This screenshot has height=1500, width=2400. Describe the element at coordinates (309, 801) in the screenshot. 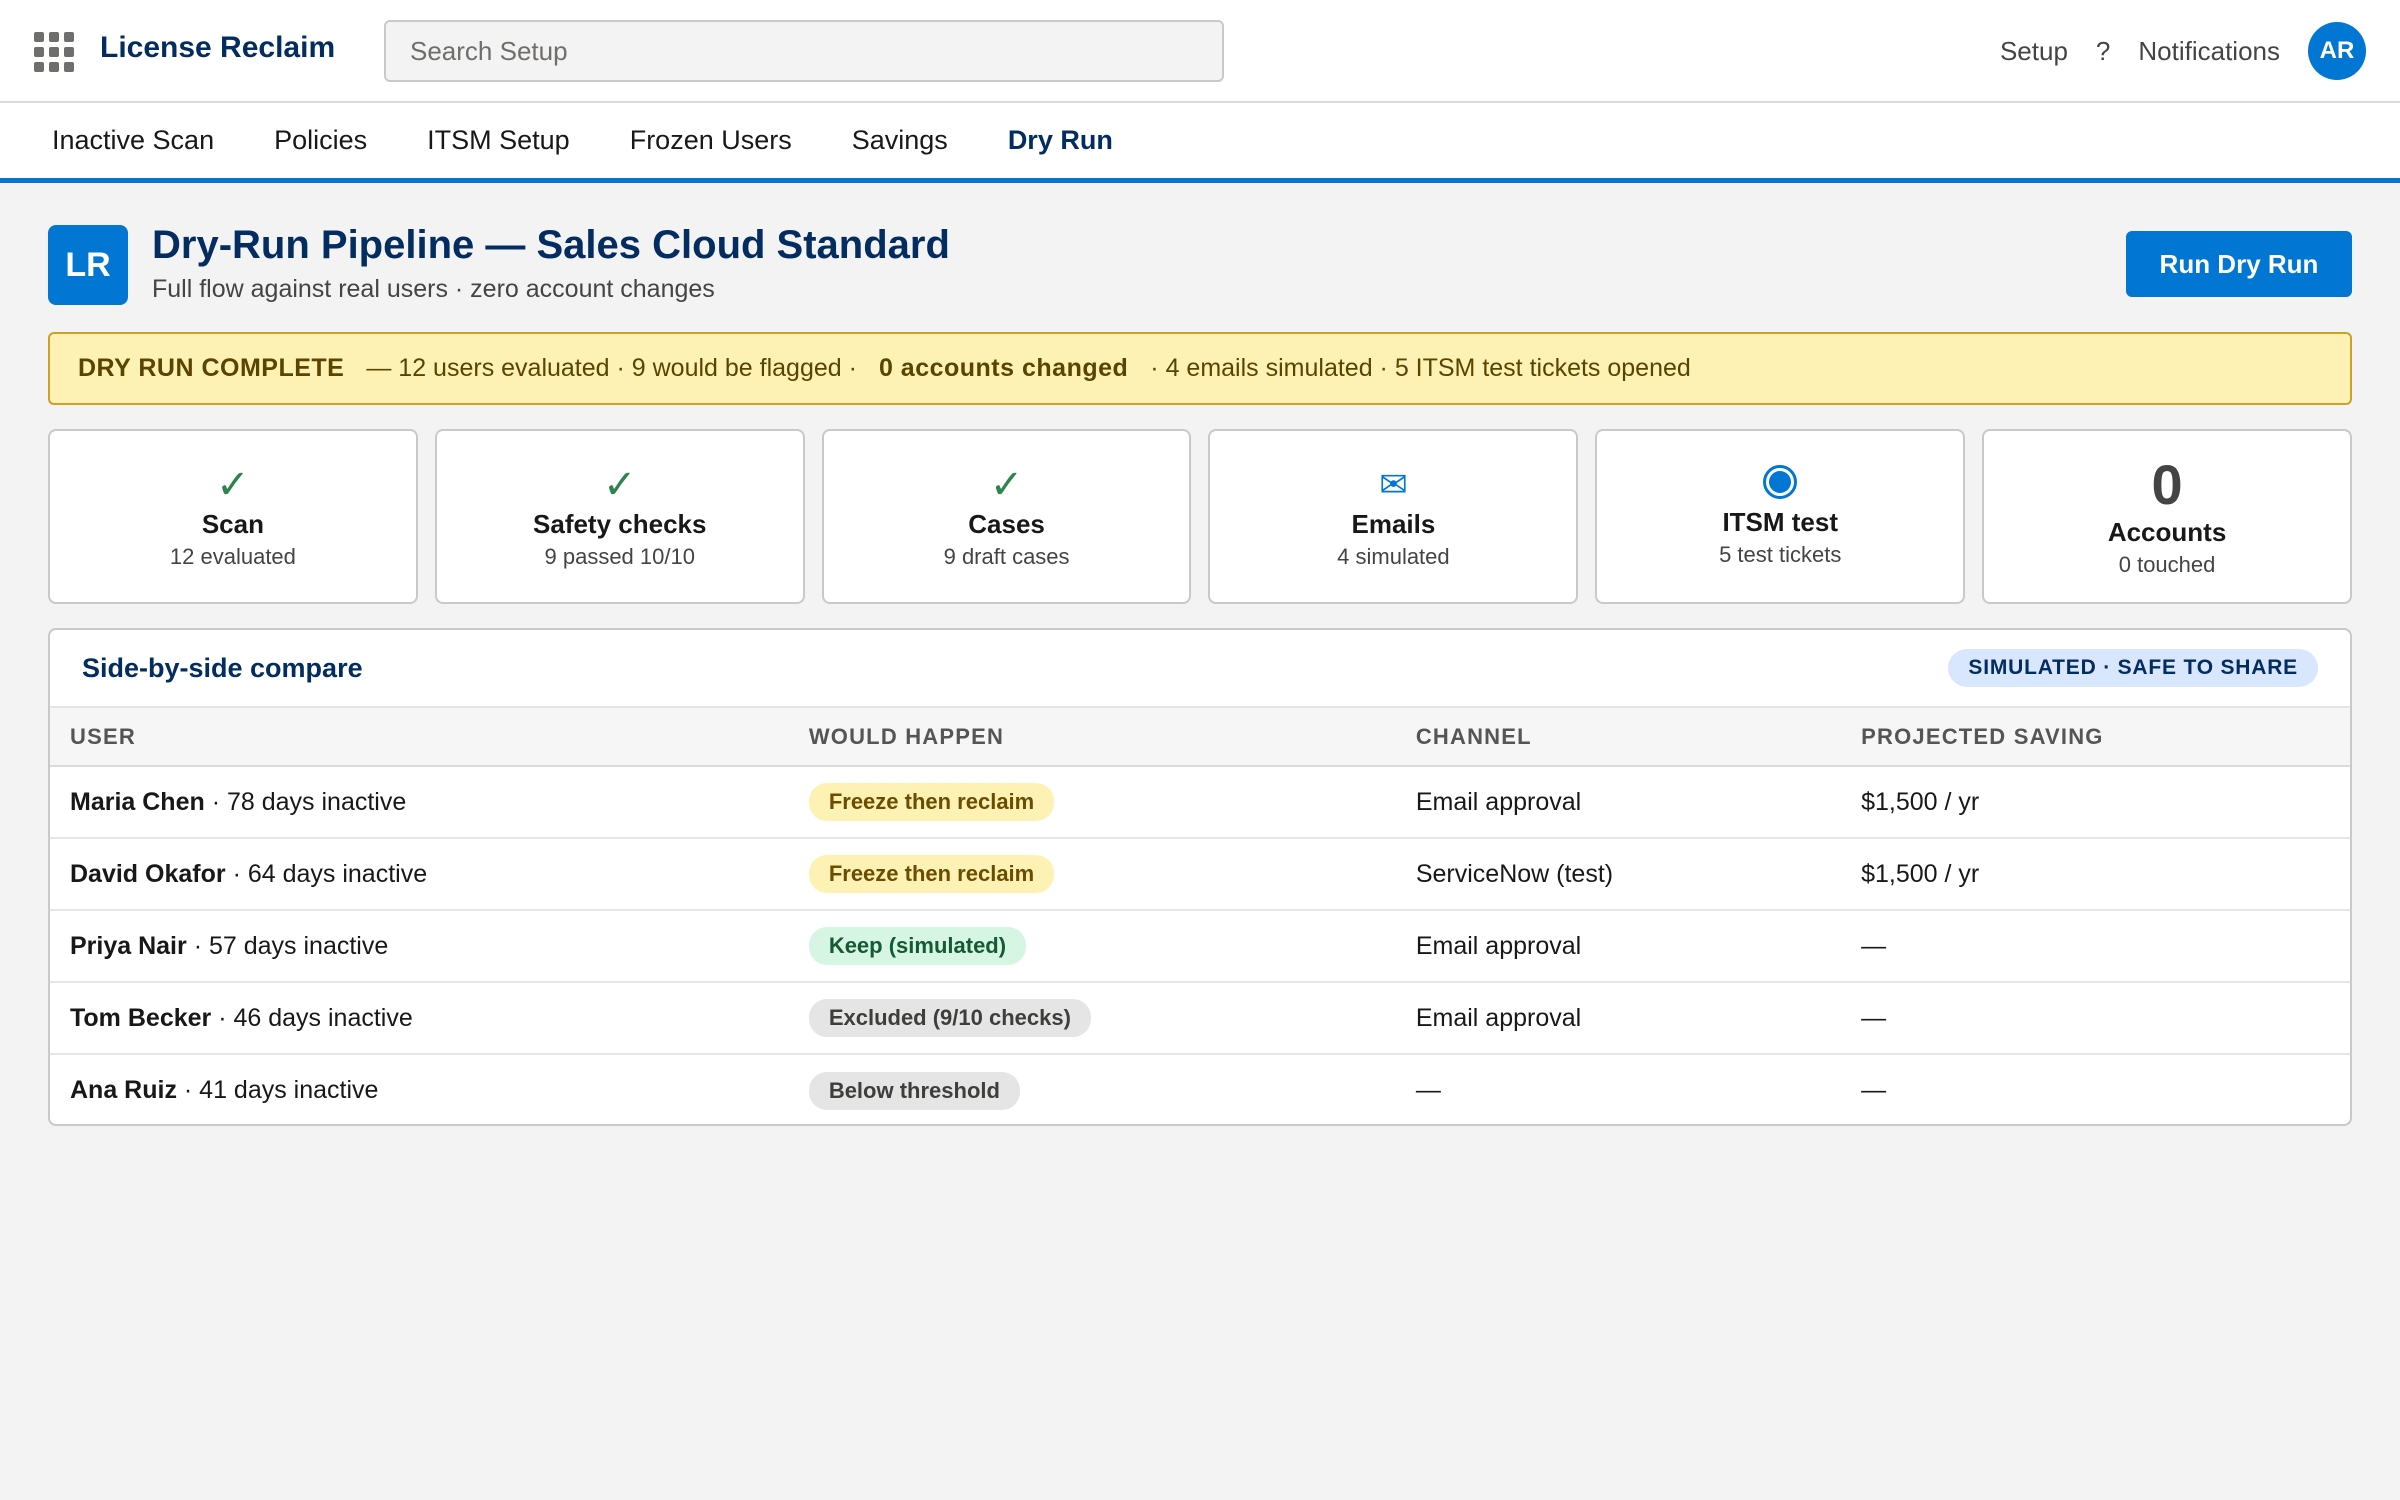

I see `inactive-days: · 78 days inactive` at that location.